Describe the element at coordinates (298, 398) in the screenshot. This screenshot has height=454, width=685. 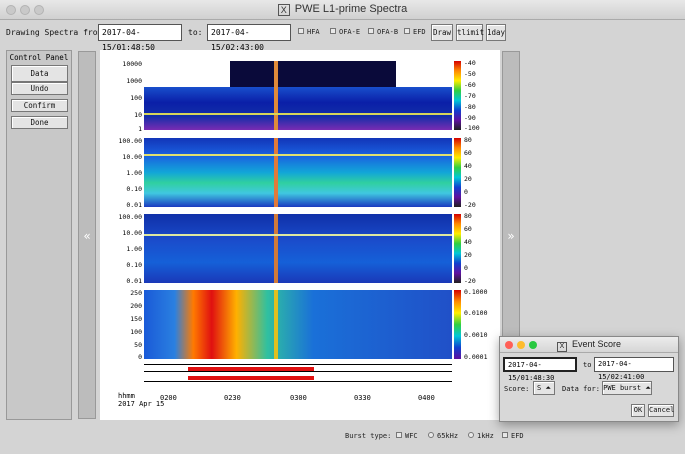
I see `xtick-0300: 0300` at that location.